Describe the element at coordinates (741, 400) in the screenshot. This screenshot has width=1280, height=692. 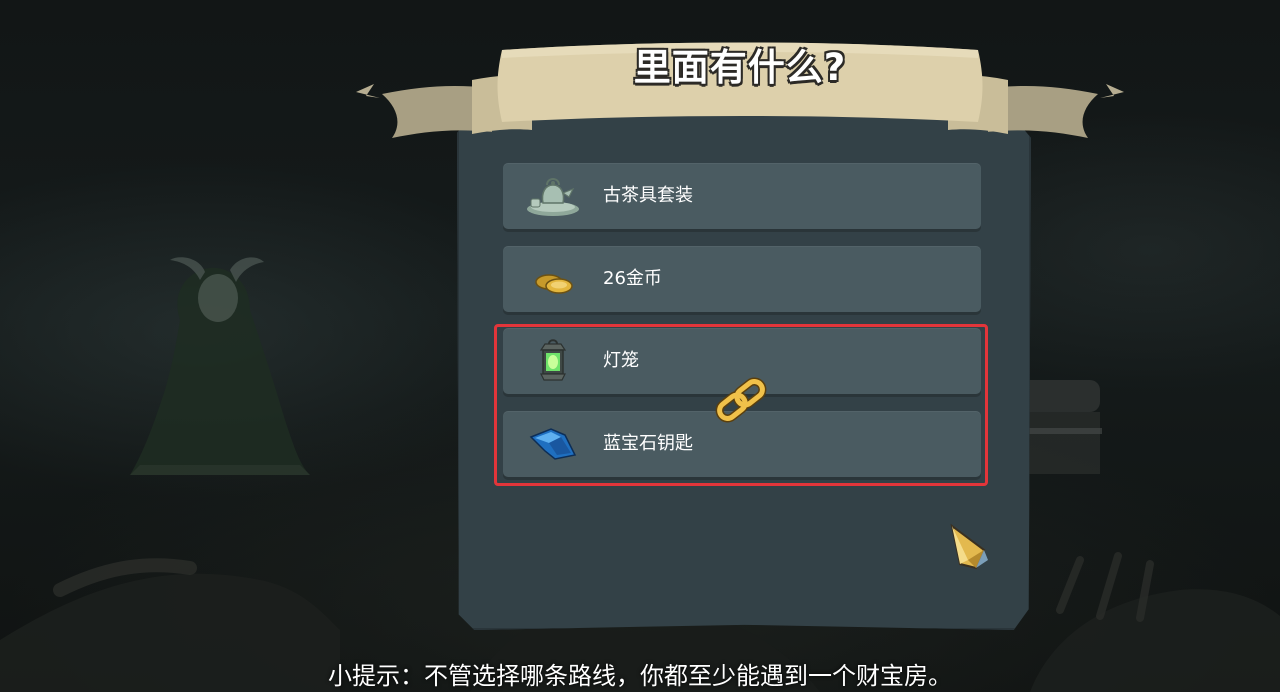
I see `chain-link-icon` at that location.